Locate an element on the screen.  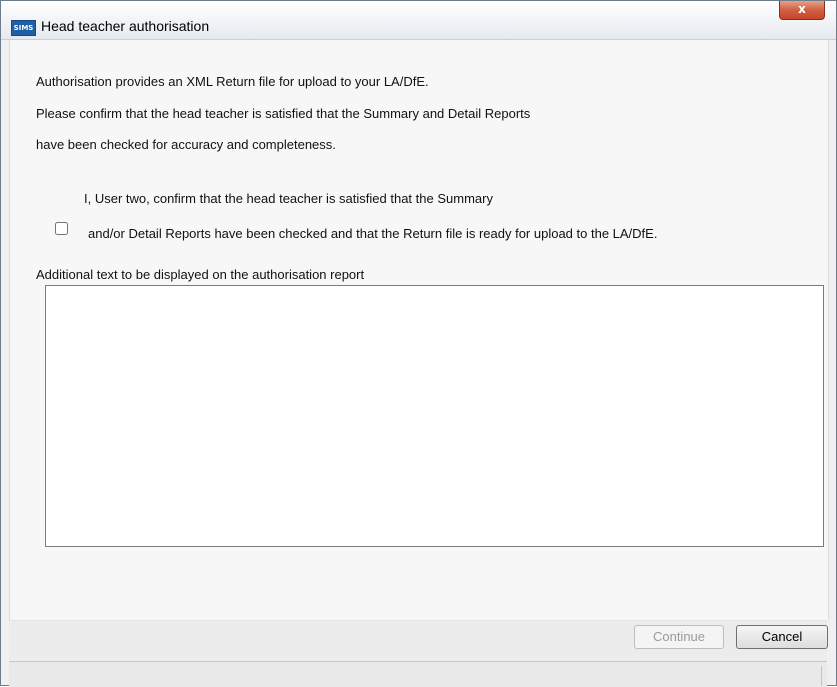
close-button: x is located at coordinates (802, 10).